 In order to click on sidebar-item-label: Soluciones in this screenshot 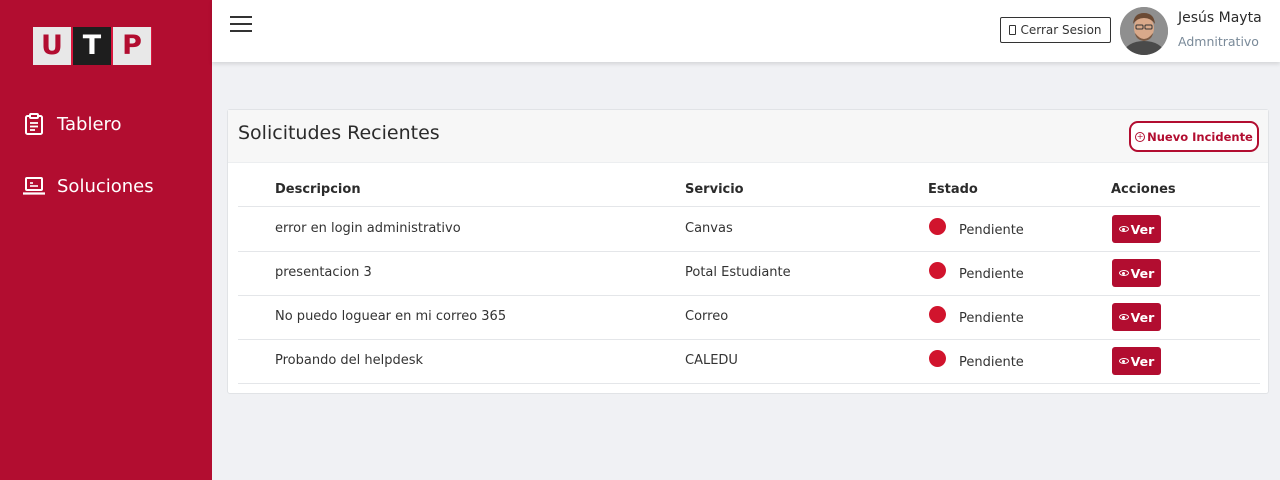, I will do `click(105, 186)`.